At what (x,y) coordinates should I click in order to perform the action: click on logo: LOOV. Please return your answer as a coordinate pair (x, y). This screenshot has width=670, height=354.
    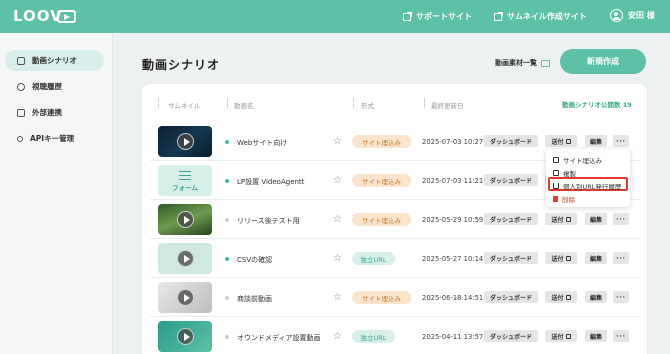
    Looking at the image, I should click on (38, 16).